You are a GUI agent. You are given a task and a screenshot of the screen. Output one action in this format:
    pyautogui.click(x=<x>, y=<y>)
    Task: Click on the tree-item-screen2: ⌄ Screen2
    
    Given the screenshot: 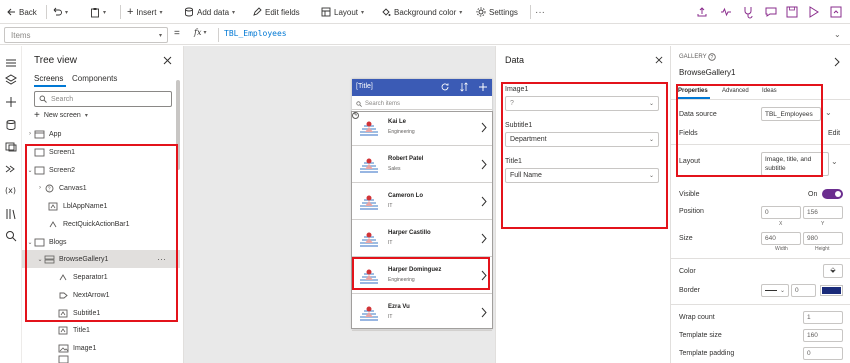 What is the action you would take?
    pyautogui.click(x=101, y=170)
    